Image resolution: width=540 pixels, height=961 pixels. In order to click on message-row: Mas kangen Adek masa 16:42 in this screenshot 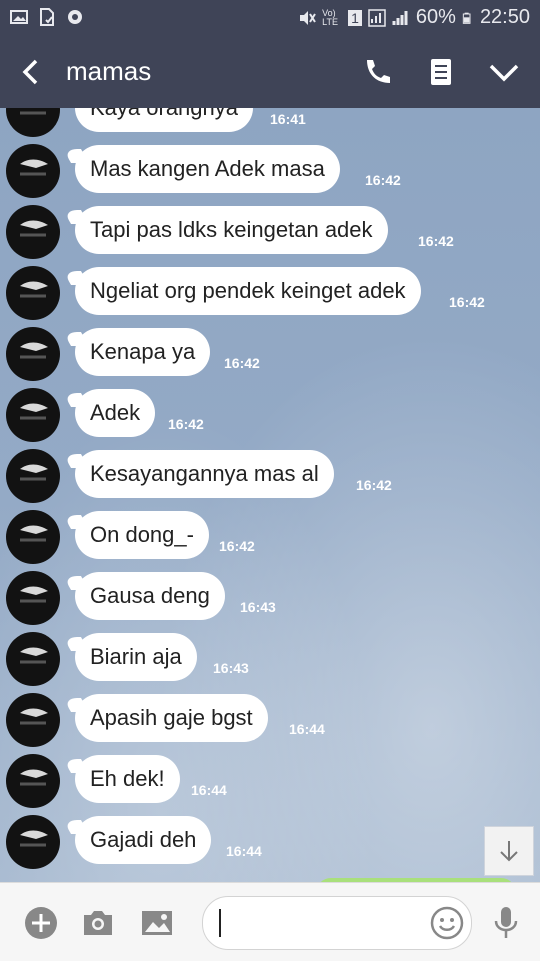, I will do `click(270, 174)`.